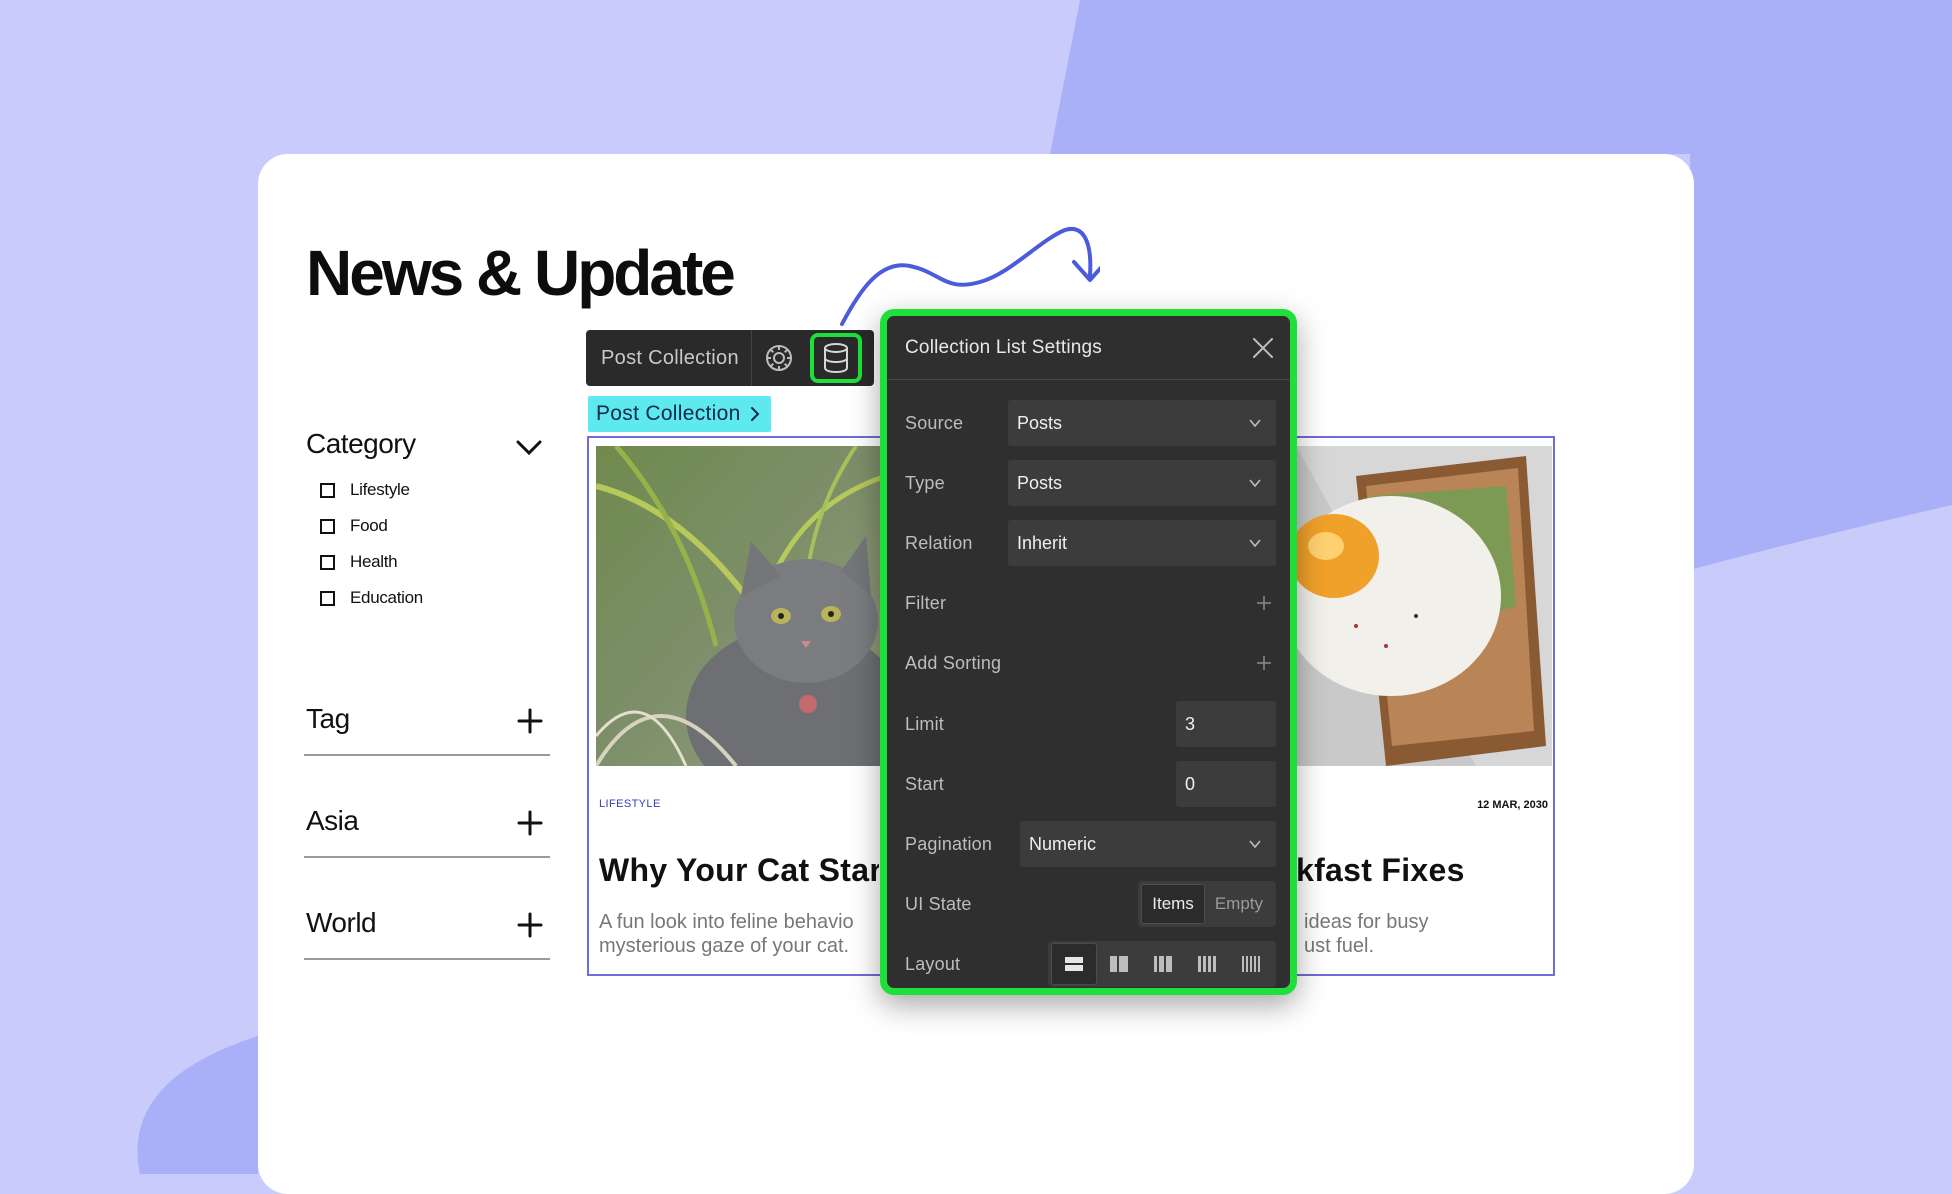 This screenshot has height=1194, width=1952. I want to click on source-value: Posts, so click(1040, 422).